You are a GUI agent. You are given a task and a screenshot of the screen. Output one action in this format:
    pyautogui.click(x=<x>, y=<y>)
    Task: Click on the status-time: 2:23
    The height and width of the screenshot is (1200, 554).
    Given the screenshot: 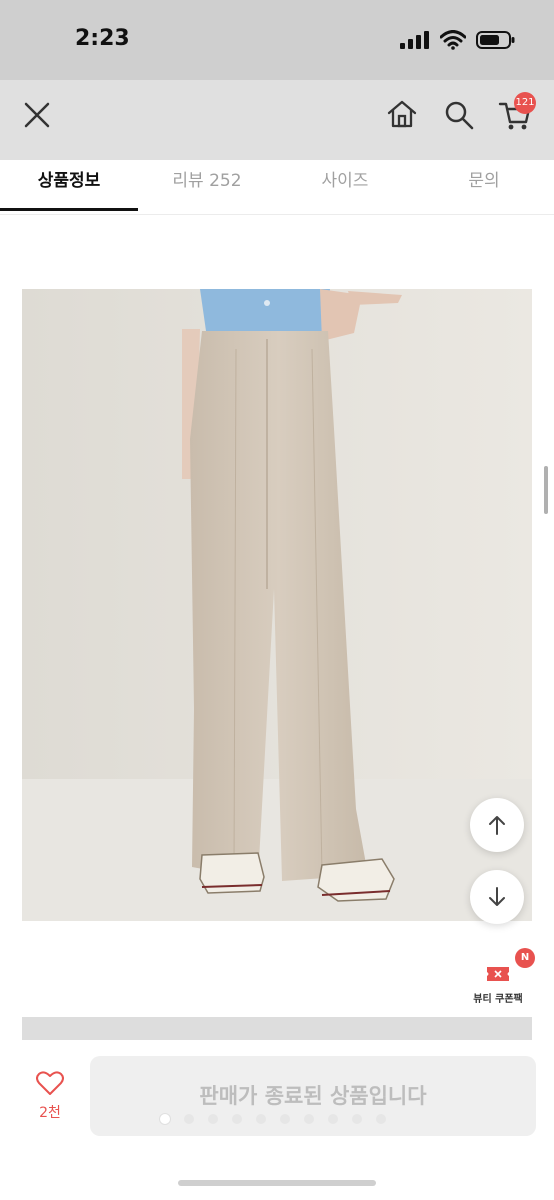 What is the action you would take?
    pyautogui.click(x=102, y=38)
    